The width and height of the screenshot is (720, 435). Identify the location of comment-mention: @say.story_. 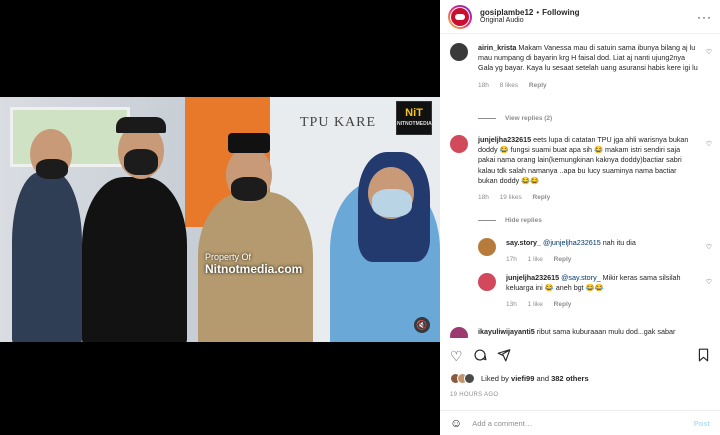
(581, 277).